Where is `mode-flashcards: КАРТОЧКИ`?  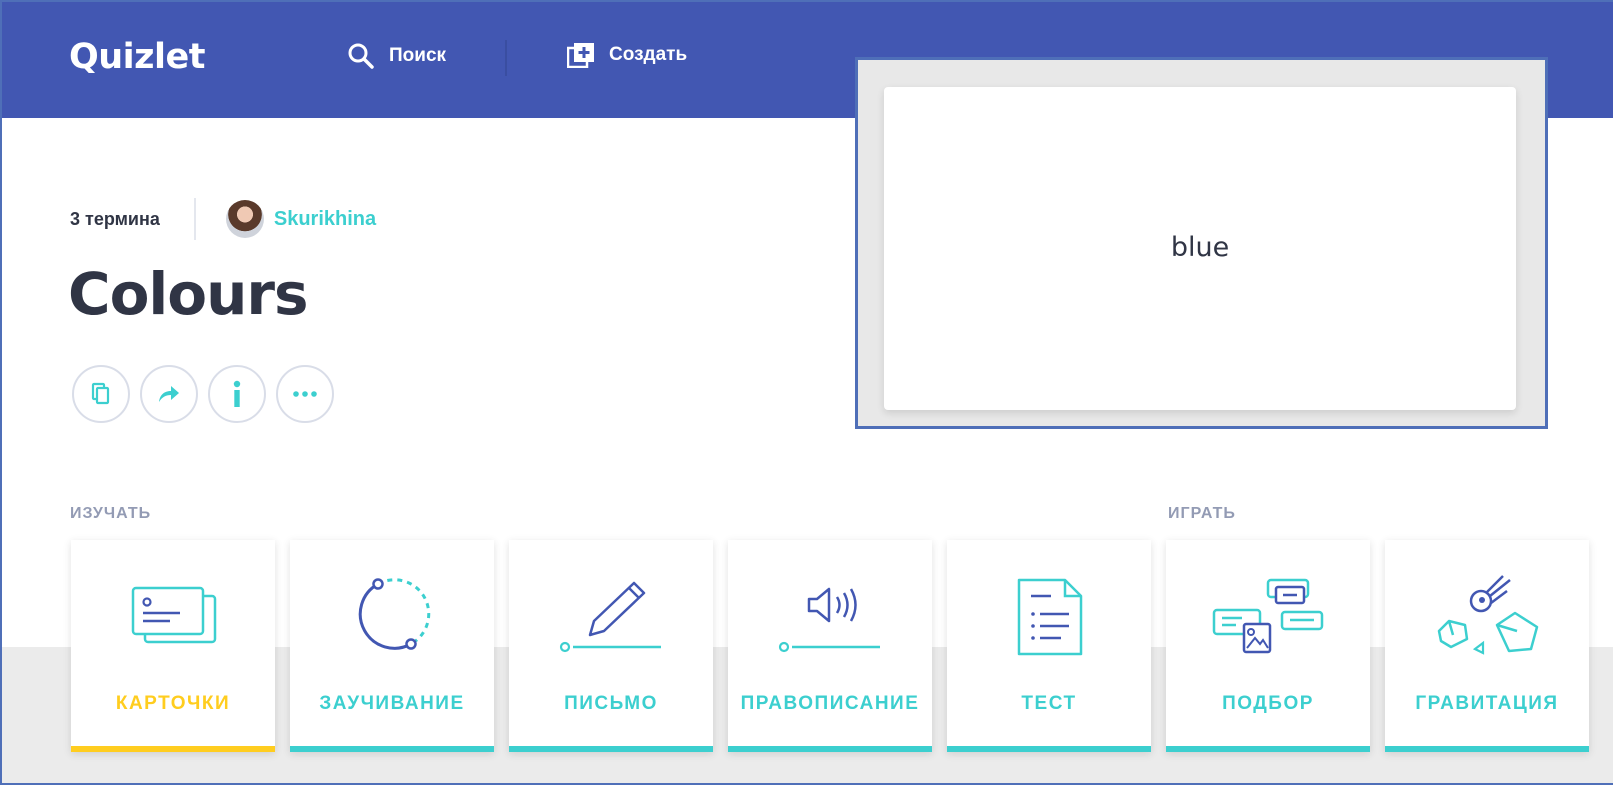
mode-flashcards: КАРТОЧКИ is located at coordinates (173, 646).